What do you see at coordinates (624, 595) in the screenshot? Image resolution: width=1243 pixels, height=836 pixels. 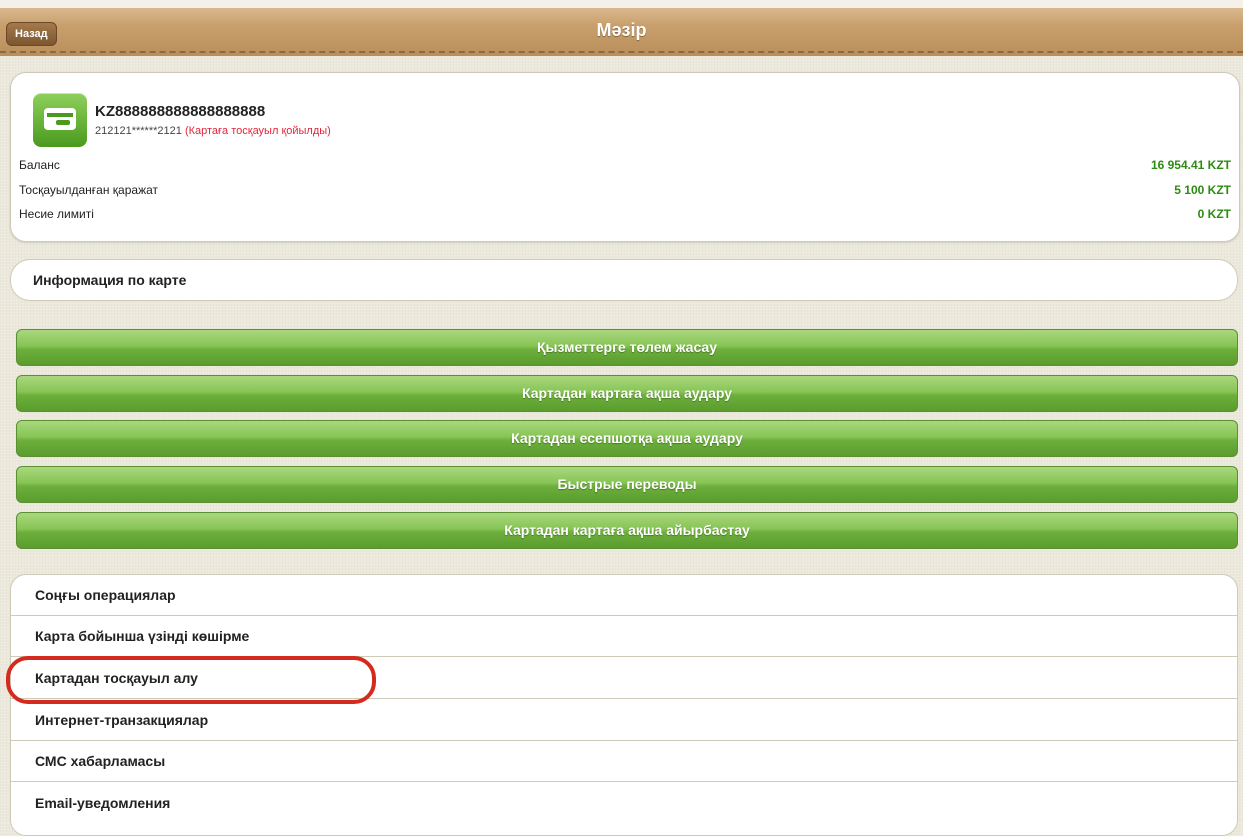 I see `list-item-recent-operations: Соңғы операциялар` at bounding box center [624, 595].